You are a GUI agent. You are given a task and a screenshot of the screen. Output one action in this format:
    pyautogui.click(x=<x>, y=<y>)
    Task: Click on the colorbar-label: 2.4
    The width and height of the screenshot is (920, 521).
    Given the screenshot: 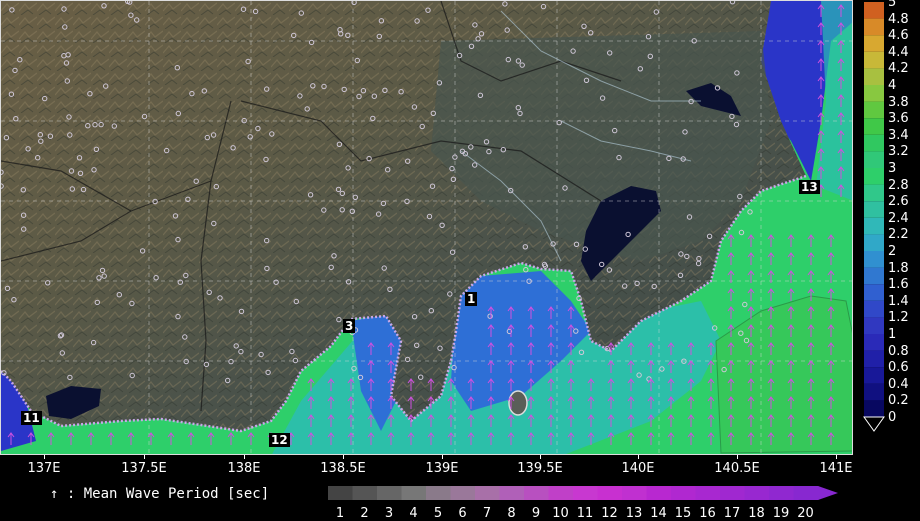 What is the action you would take?
    pyautogui.click(x=898, y=218)
    